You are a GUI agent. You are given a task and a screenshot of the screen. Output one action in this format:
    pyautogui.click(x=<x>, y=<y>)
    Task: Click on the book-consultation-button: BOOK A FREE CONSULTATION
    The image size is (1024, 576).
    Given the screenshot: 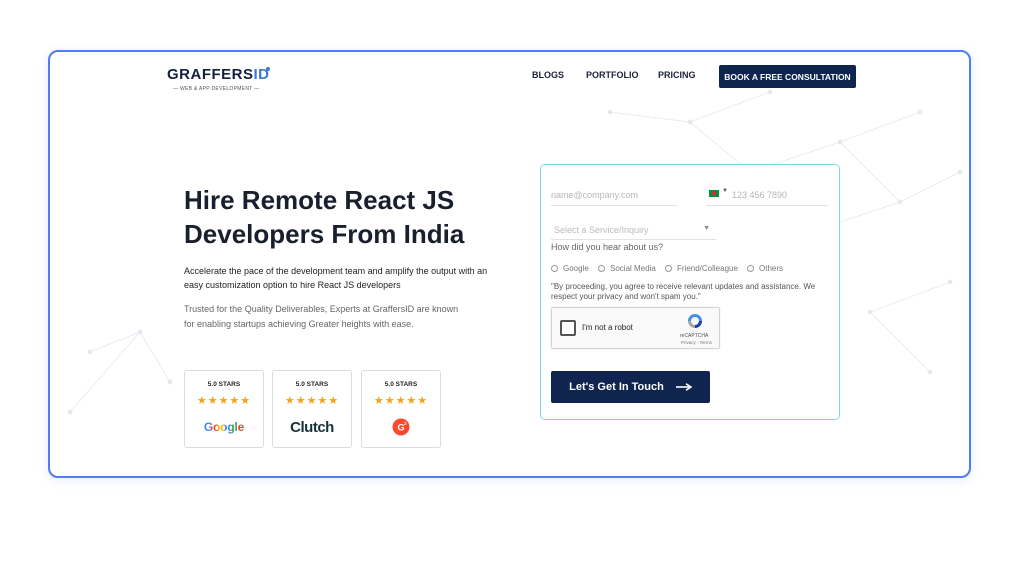 What is the action you would take?
    pyautogui.click(x=787, y=76)
    